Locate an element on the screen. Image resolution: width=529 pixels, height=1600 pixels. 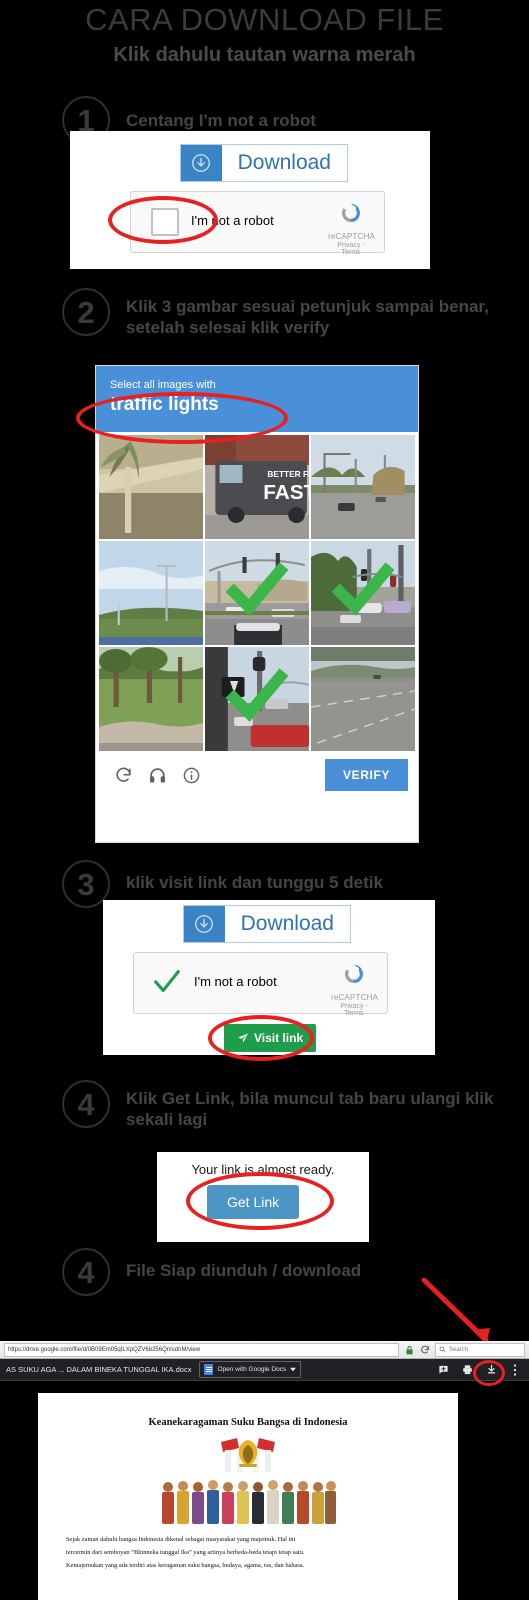
add-comment-icon is located at coordinates (443, 1370).